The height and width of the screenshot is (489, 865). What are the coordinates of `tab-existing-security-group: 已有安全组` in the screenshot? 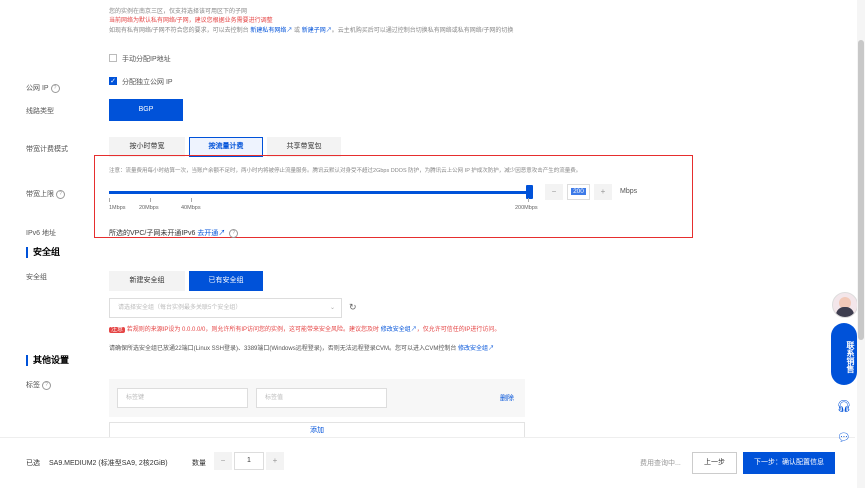 It's located at (226, 281).